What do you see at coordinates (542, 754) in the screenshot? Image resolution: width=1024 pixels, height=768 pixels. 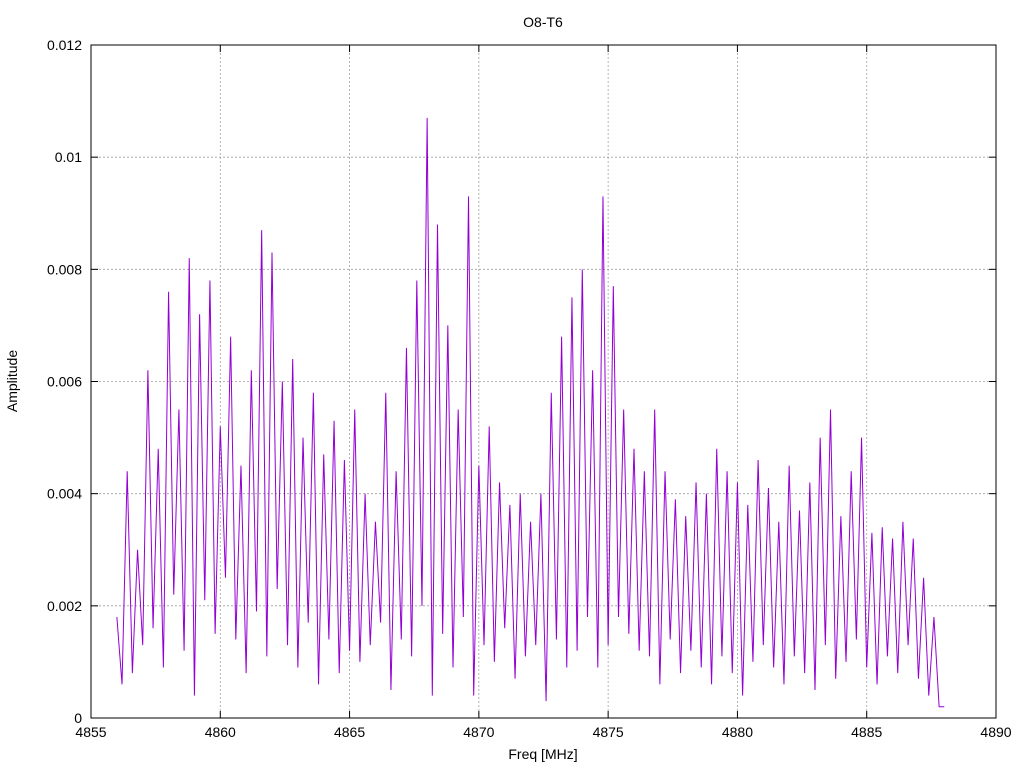 I see `x-axis-label: Freq [MHz]` at bounding box center [542, 754].